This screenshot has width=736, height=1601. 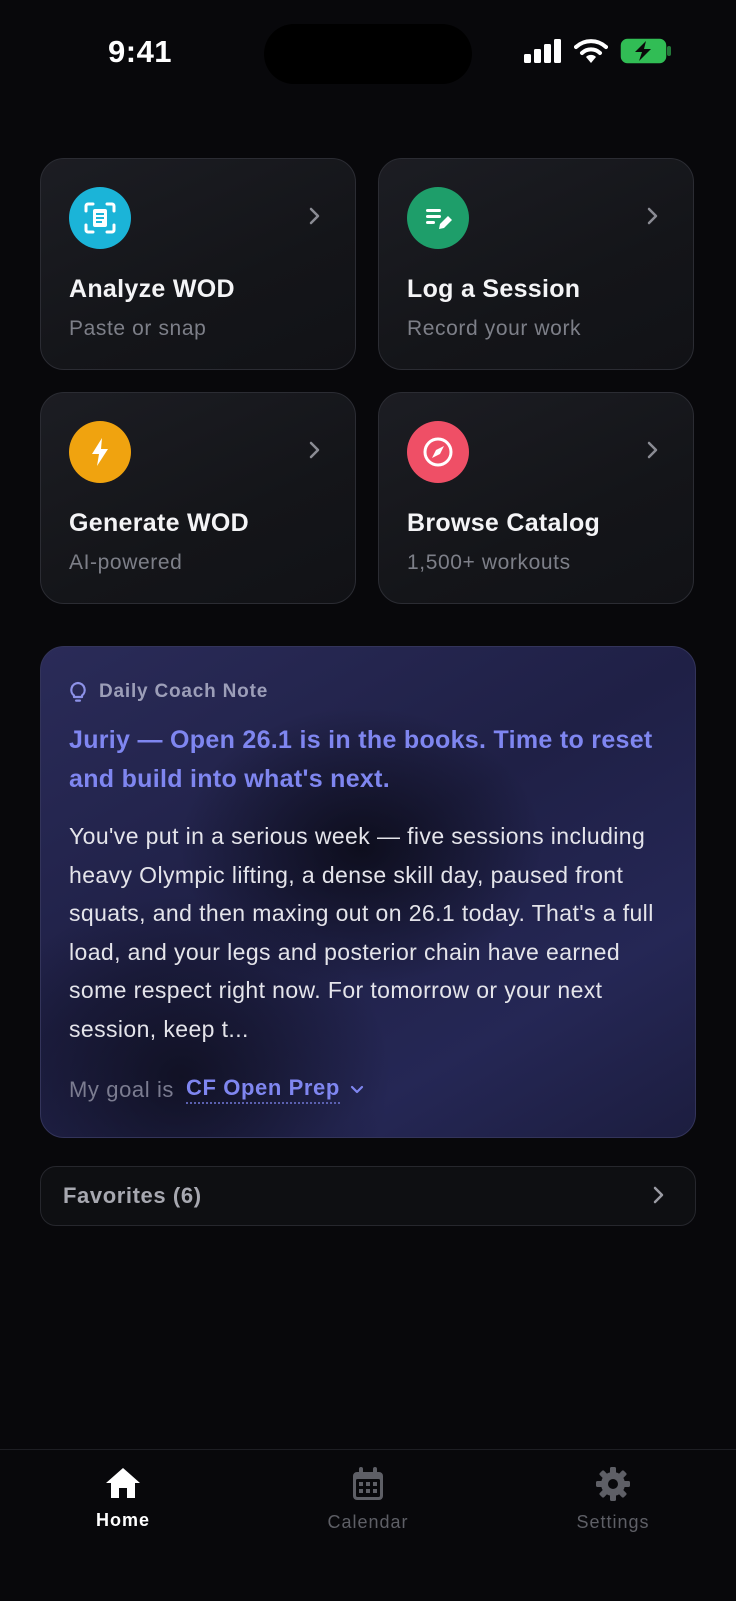 What do you see at coordinates (368, 1483) in the screenshot?
I see `calendar-icon` at bounding box center [368, 1483].